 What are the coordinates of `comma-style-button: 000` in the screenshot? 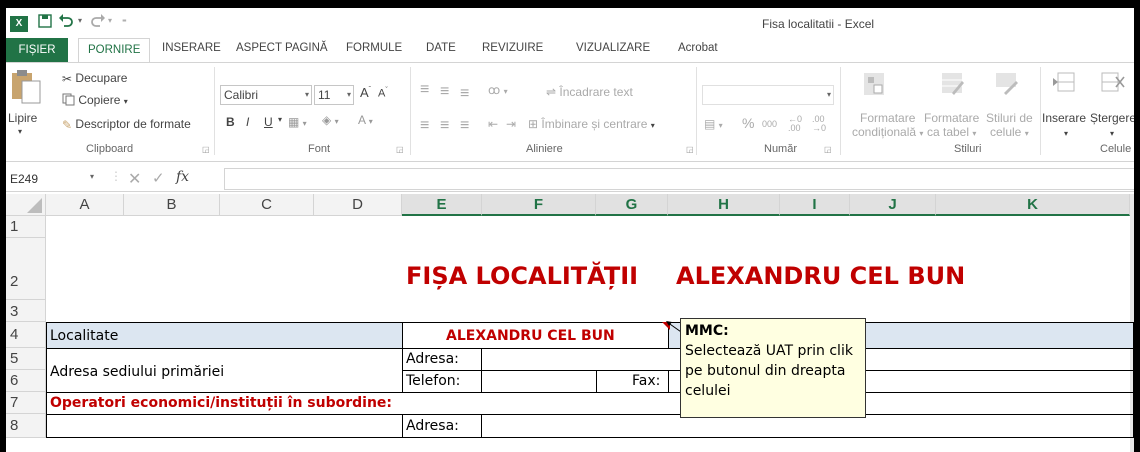 It's located at (769, 124).